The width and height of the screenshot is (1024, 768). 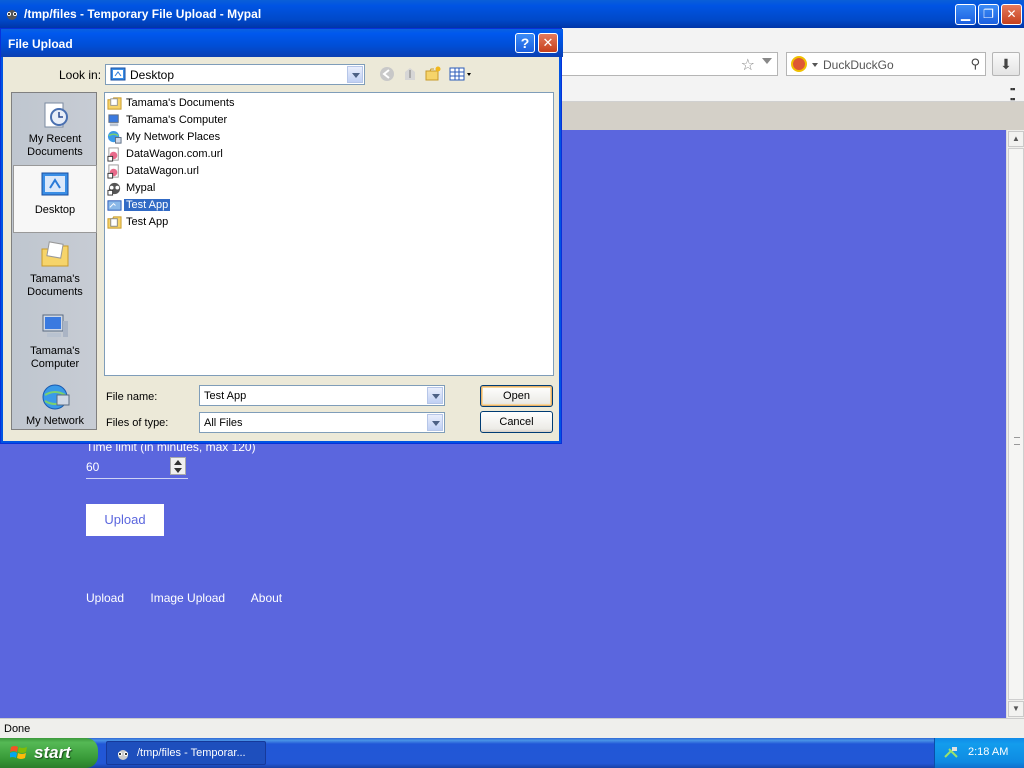 I want to click on look-in-value: Desktop, so click(x=152, y=75).